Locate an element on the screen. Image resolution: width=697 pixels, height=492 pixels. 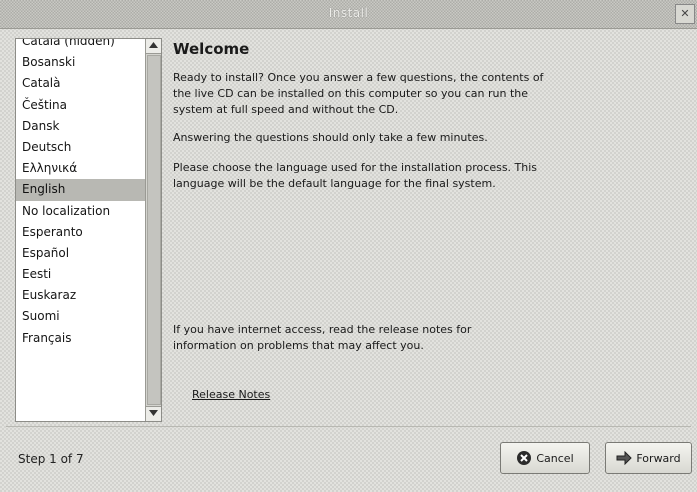
window-close-button: ✕ is located at coordinates (685, 14).